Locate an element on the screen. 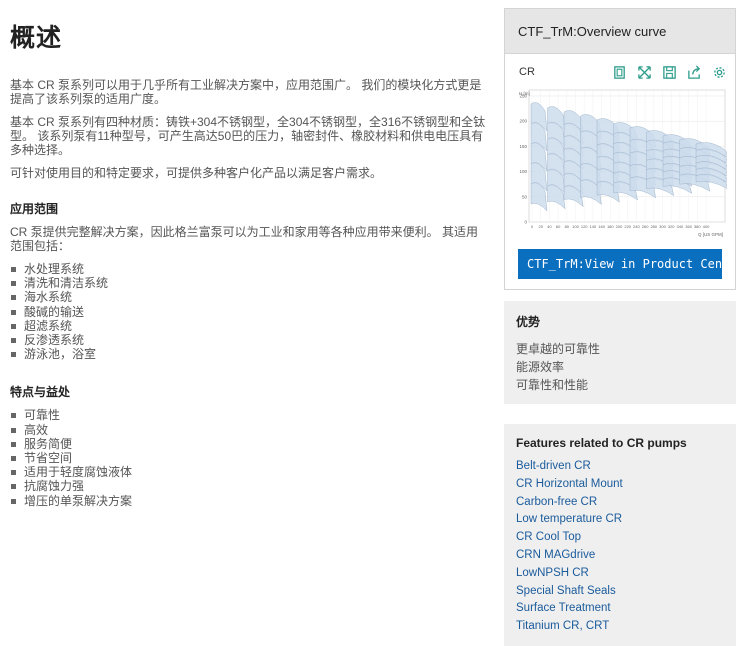  feature-item-text: 抗腐蚀力强 is located at coordinates (54, 486).